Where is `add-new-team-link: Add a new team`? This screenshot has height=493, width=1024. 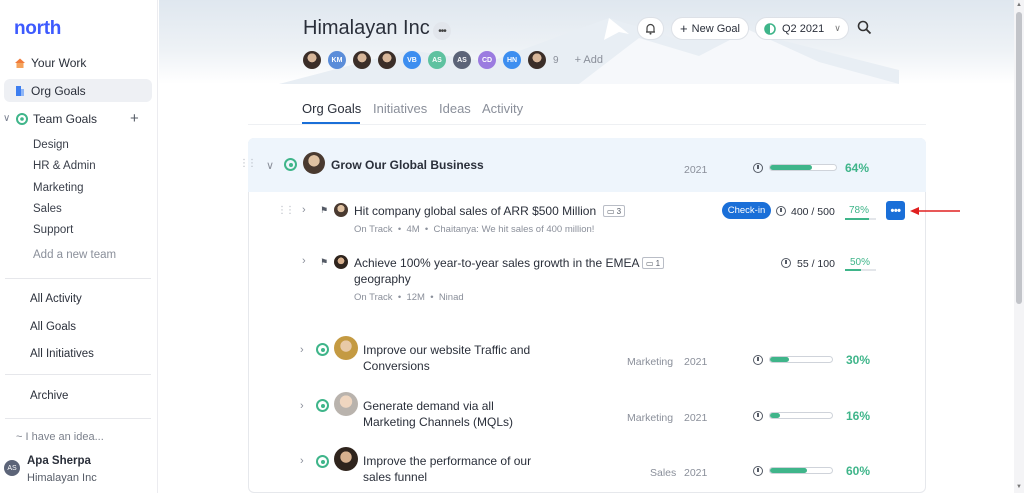 add-new-team-link: Add a new team is located at coordinates (74, 255).